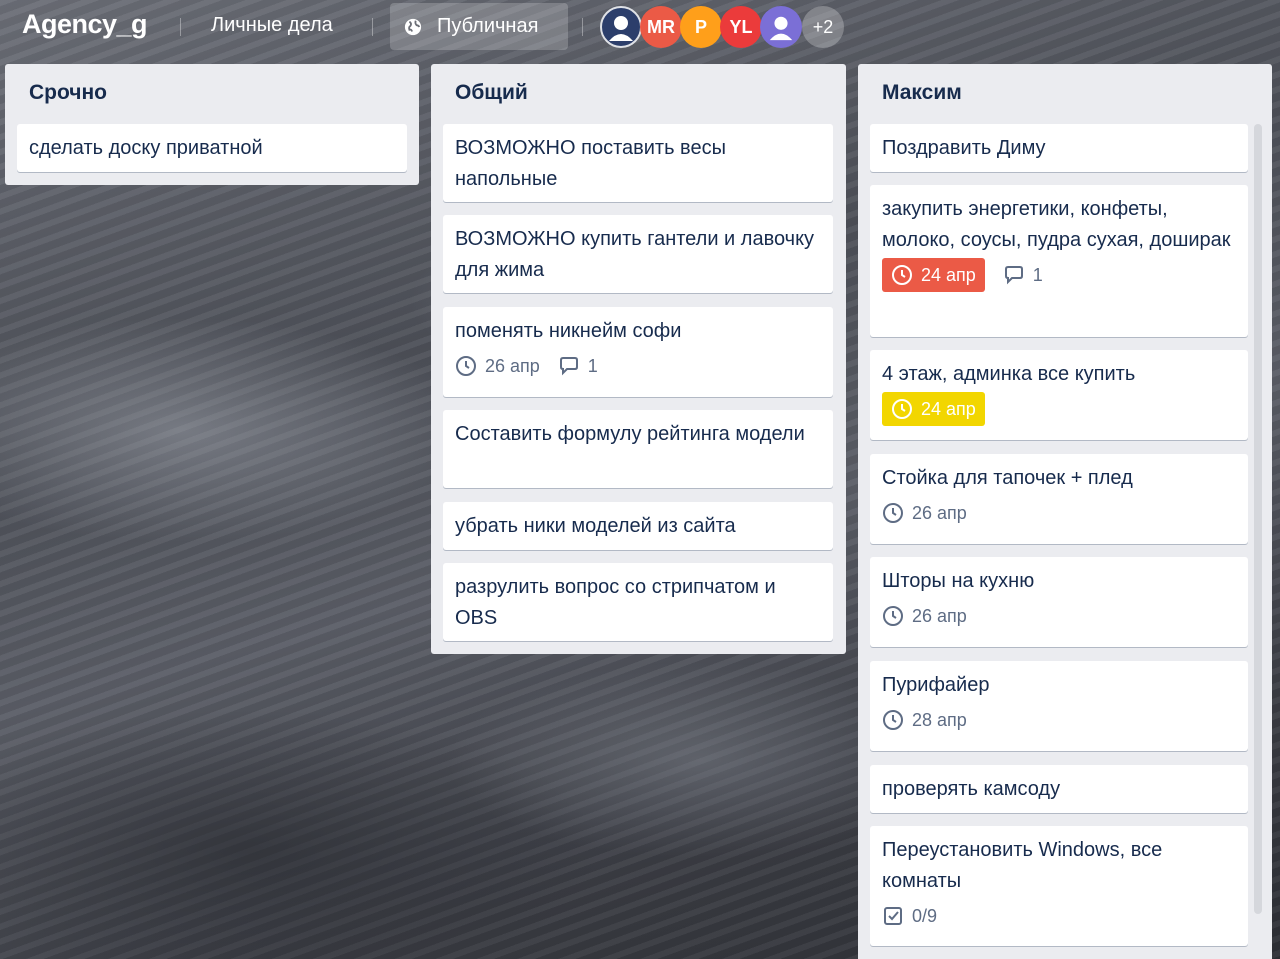 The width and height of the screenshot is (1280, 959). What do you see at coordinates (272, 25) in the screenshot?
I see `workspace-button: Личные дела` at bounding box center [272, 25].